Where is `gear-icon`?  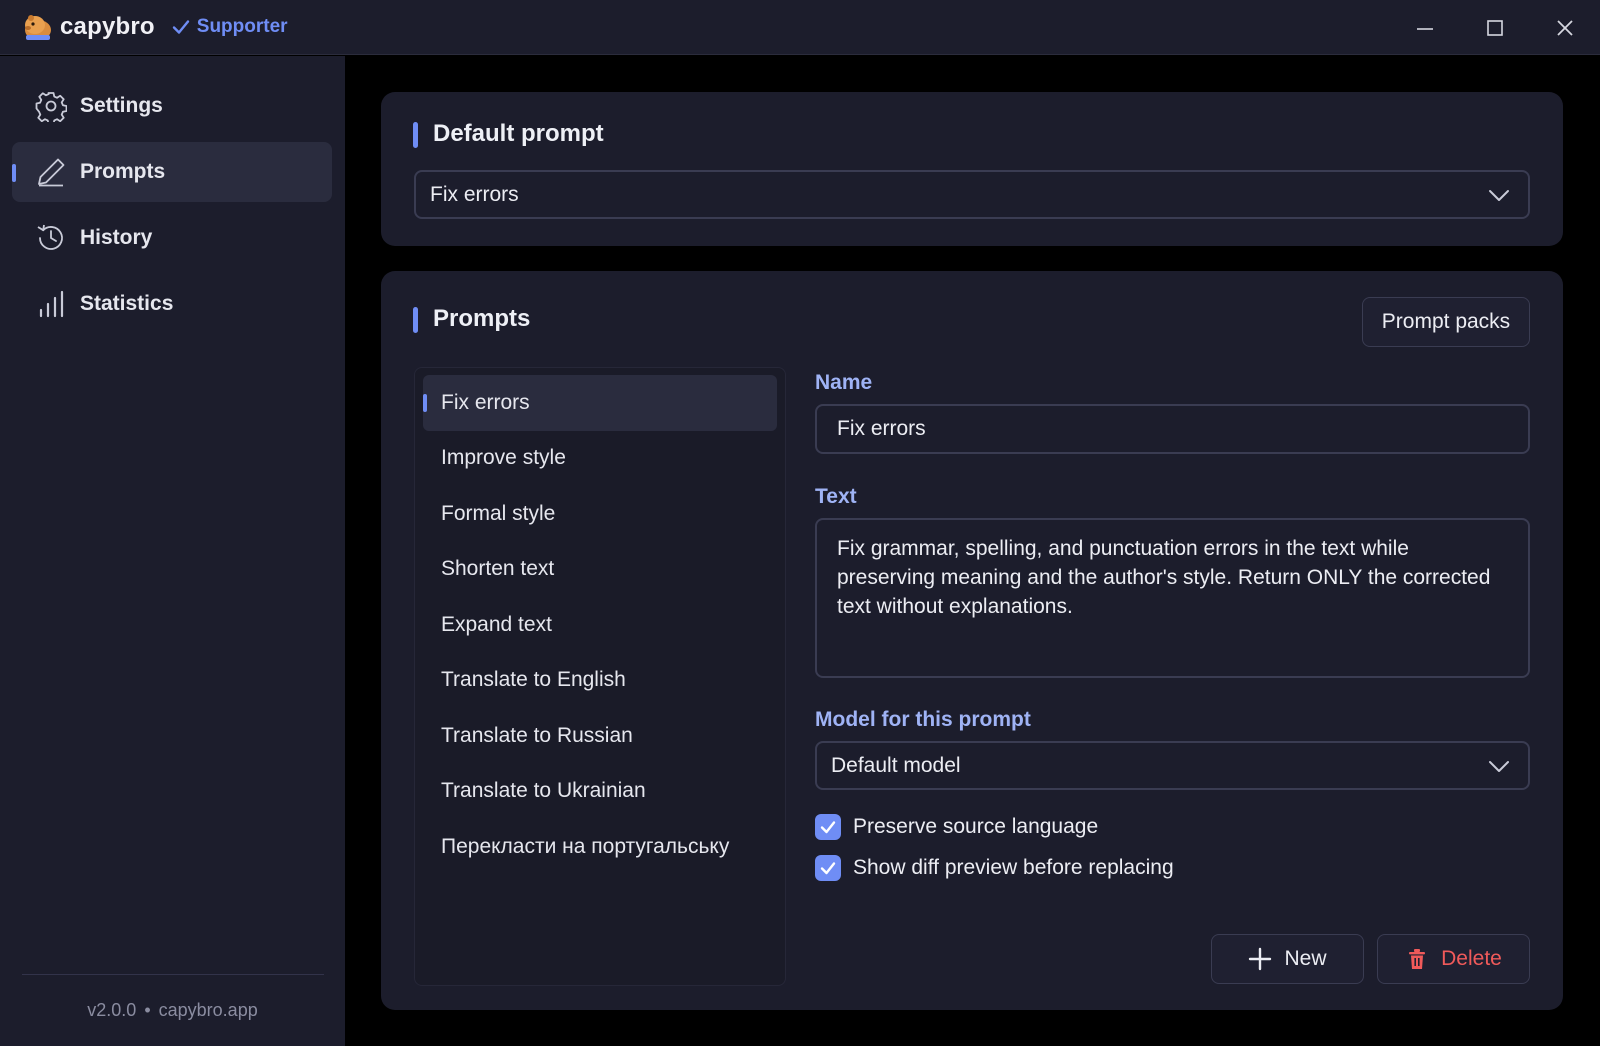 gear-icon is located at coordinates (51, 107).